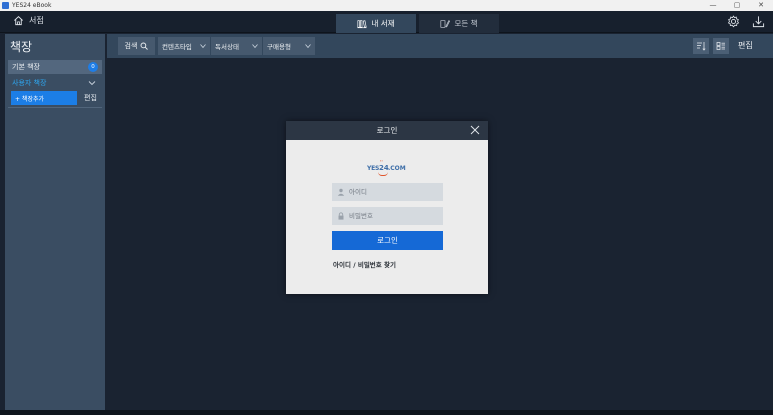 The width and height of the screenshot is (773, 415). Describe the element at coordinates (5, 5) in the screenshot. I see `app-icon` at that location.